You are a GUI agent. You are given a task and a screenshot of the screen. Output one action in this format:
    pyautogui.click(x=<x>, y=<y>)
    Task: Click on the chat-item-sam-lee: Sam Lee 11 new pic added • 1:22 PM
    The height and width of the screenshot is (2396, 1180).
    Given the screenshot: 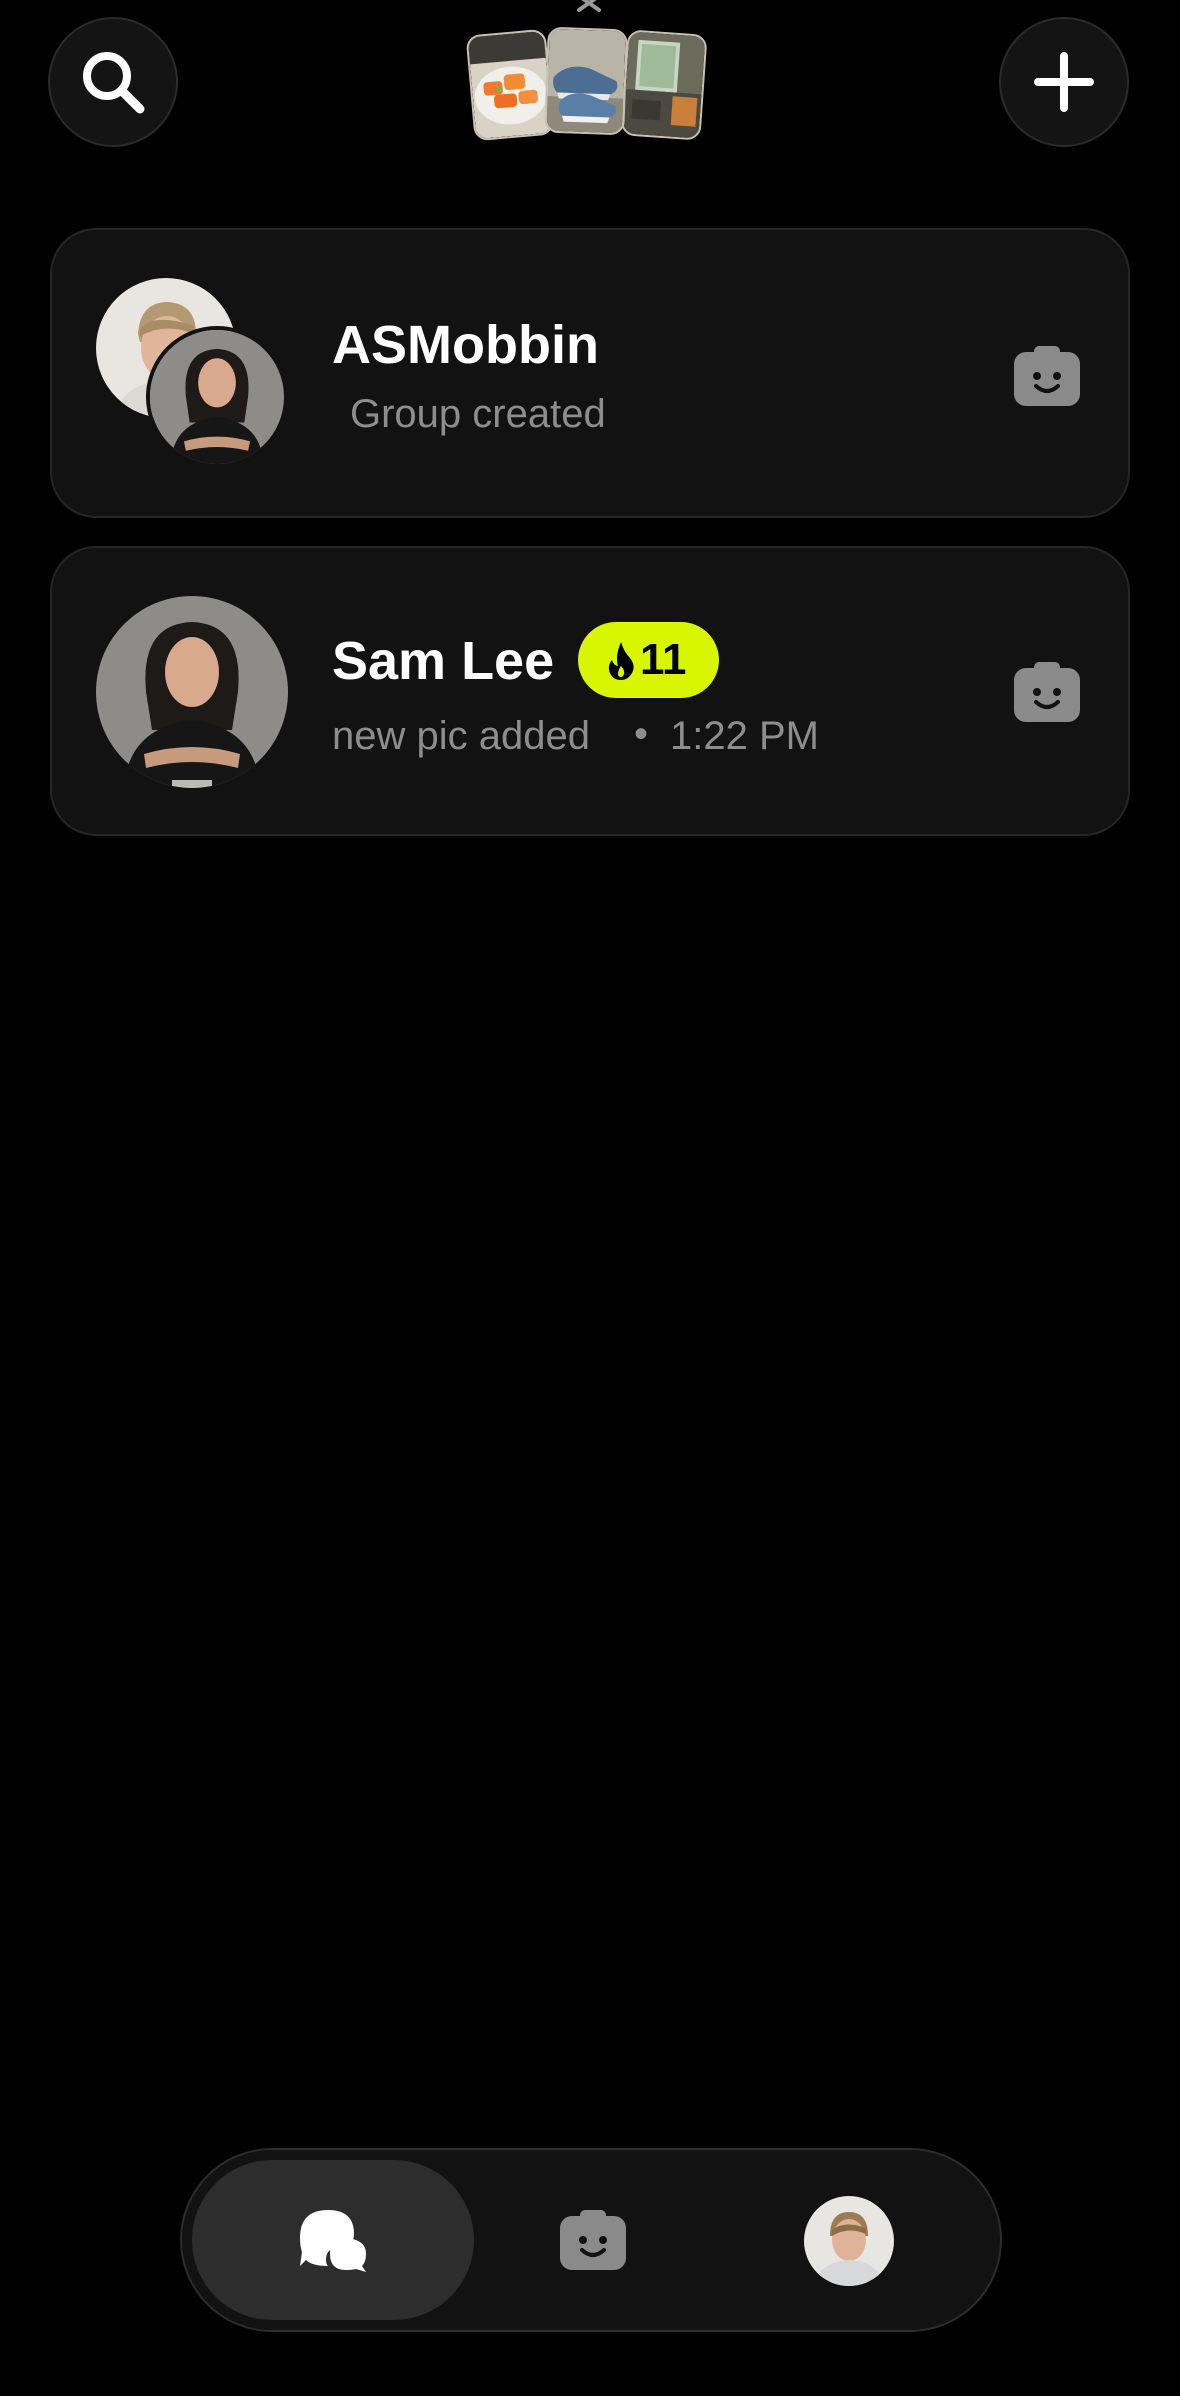 What is the action you would take?
    pyautogui.click(x=590, y=691)
    